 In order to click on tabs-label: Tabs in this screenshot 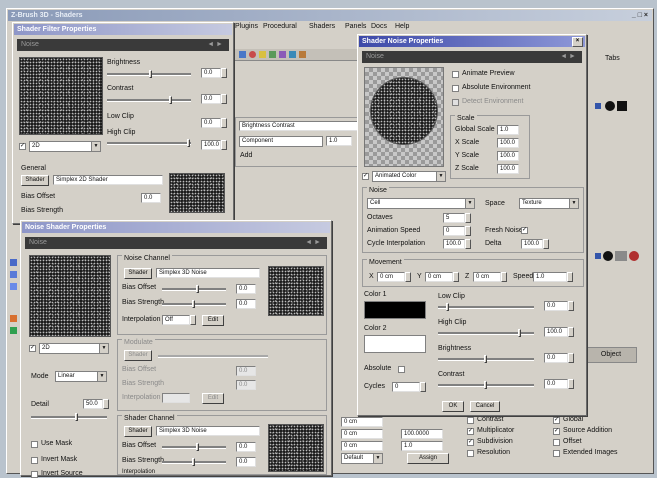, I will do `click(612, 58)`.